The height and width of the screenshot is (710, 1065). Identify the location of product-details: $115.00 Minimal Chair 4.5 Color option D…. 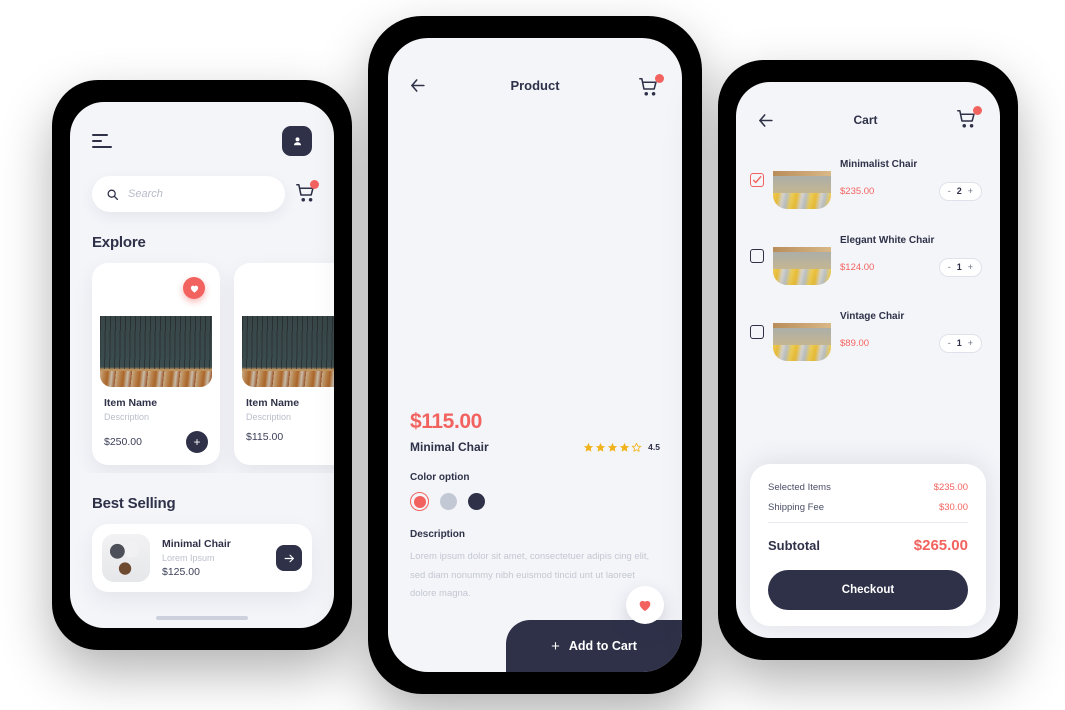
(535, 506).